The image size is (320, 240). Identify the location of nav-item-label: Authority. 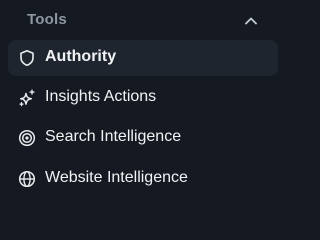
(81, 56).